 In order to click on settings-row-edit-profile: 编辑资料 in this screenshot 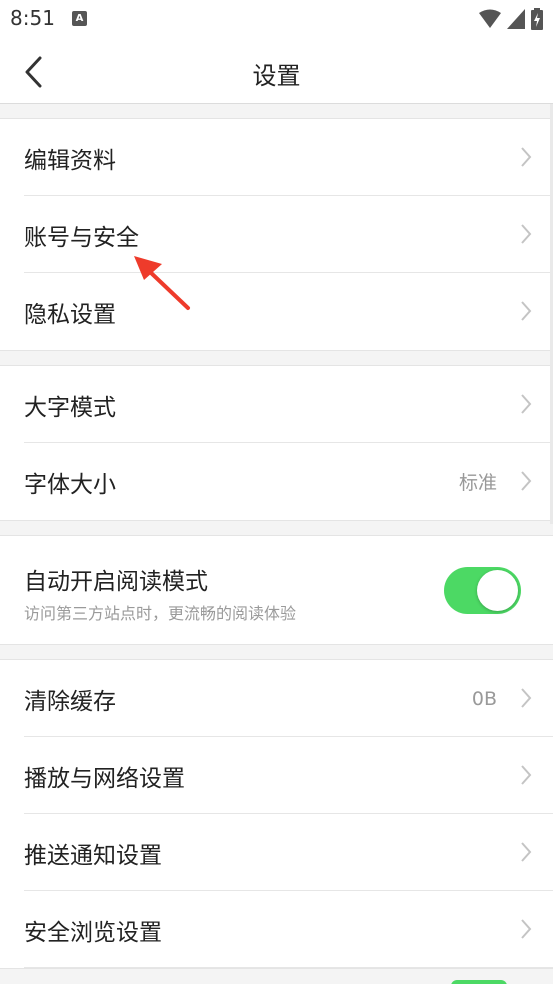, I will do `click(276, 157)`.